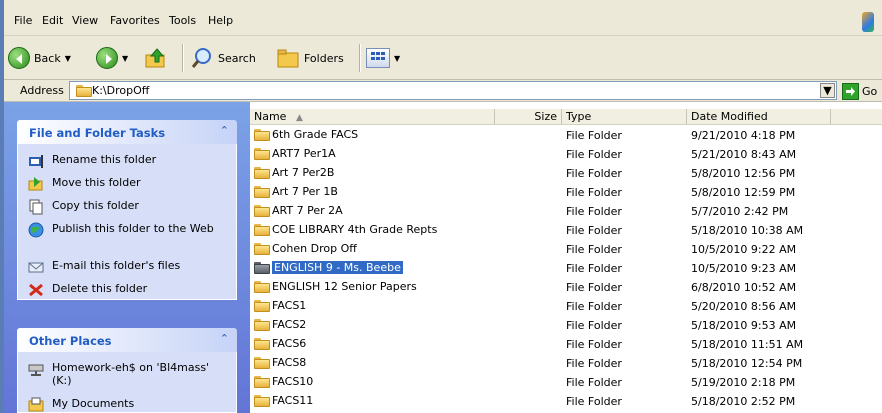 The width and height of the screenshot is (882, 413). I want to click on file-name-cell: Cohen Drop Off, so click(305, 248).